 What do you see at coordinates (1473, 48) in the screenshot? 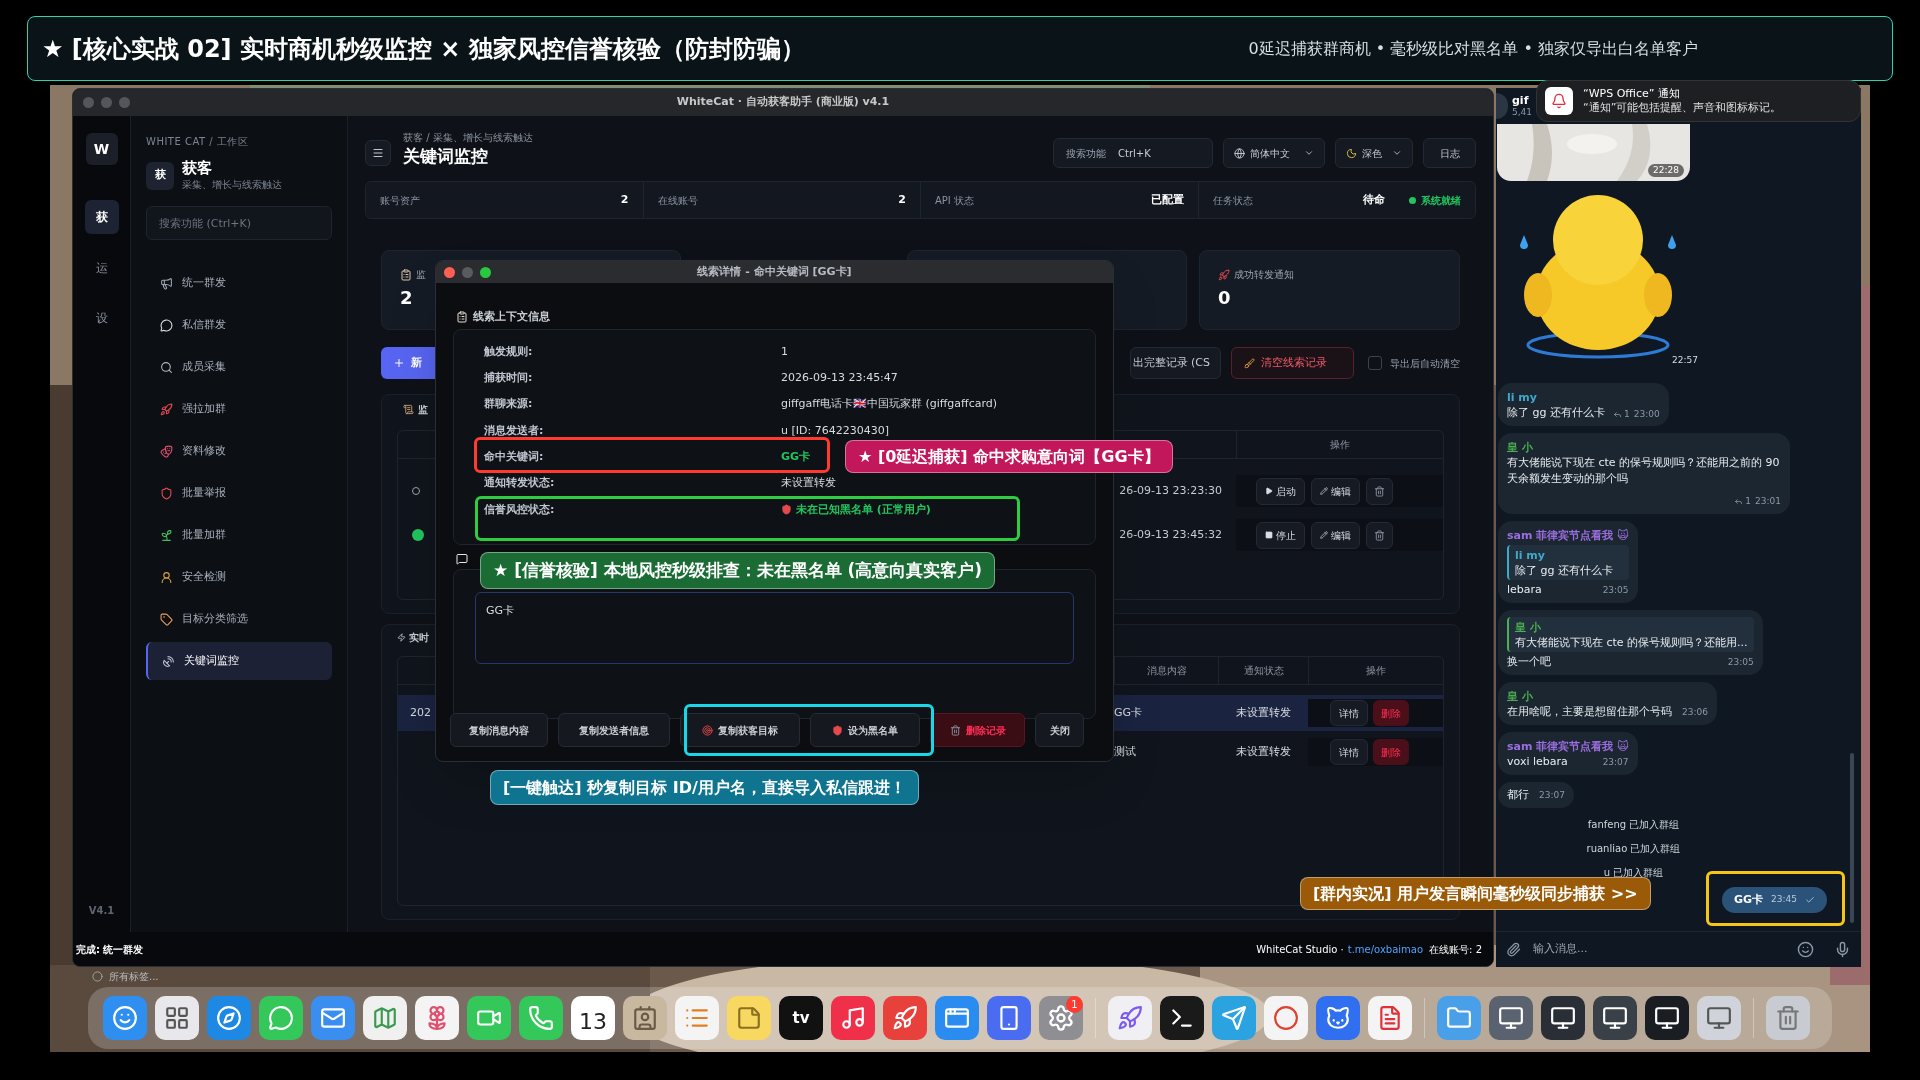
I see `banner-subtitle: 0延迟捕获群商机 • 毫秒级比对黑名单 • 独家仅导出白名单客户` at bounding box center [1473, 48].